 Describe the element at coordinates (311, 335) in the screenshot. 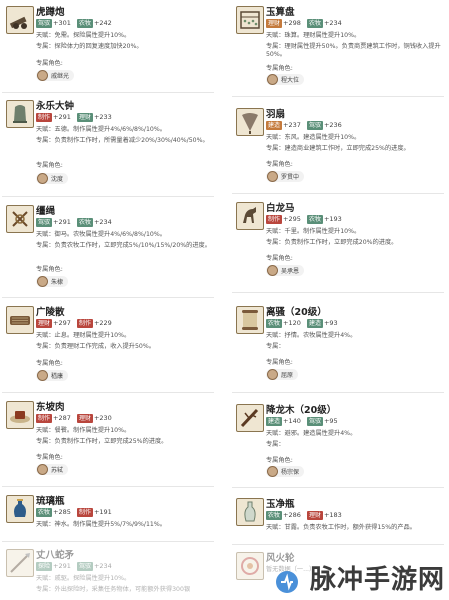

I see `talent-text: 天赋：抒情。农牧属性提升4%。` at that location.